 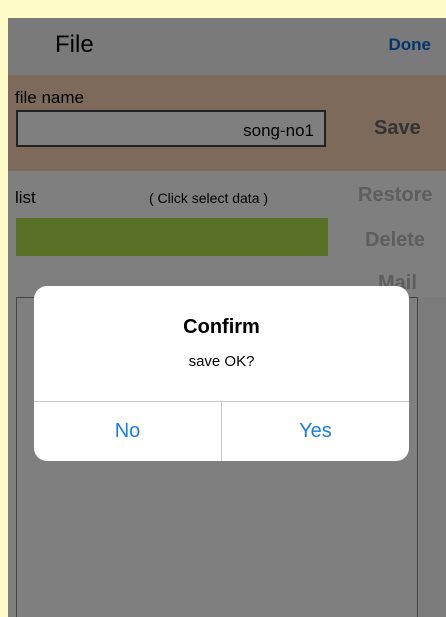 What do you see at coordinates (221, 361) in the screenshot?
I see `dialog-message: save OK?` at bounding box center [221, 361].